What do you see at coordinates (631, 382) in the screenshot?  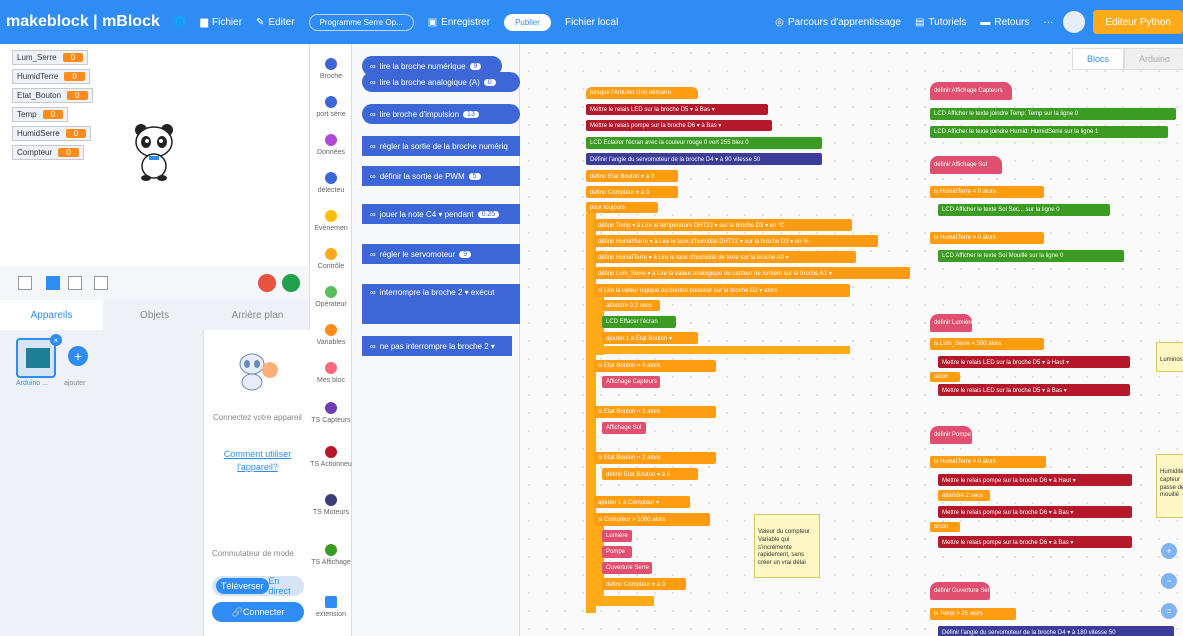 I see `call-block: Affichage Capteurs` at bounding box center [631, 382].